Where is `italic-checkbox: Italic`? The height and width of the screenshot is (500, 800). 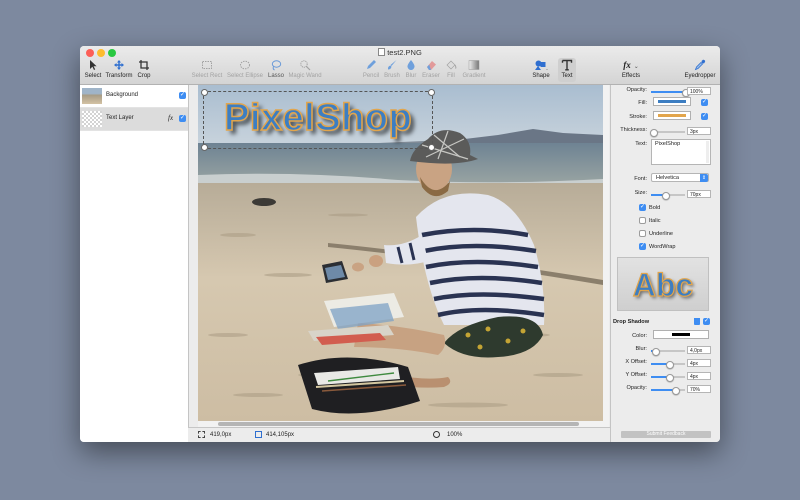 italic-checkbox: Italic is located at coordinates (650, 220).